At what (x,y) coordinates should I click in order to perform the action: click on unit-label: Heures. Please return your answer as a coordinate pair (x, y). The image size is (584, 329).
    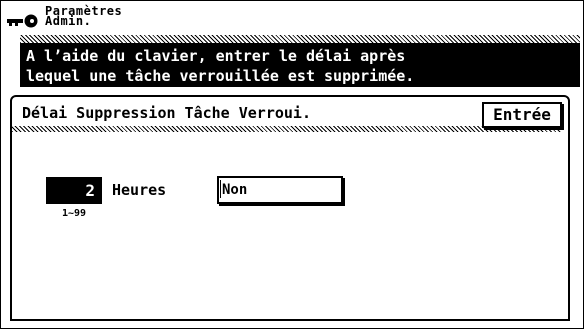
    Looking at the image, I should click on (139, 190).